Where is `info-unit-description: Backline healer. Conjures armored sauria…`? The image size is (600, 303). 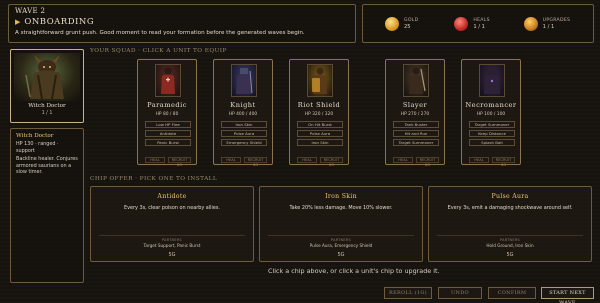
info-unit-description: Backline healer. Conjures armored sauria… is located at coordinates (47, 166).